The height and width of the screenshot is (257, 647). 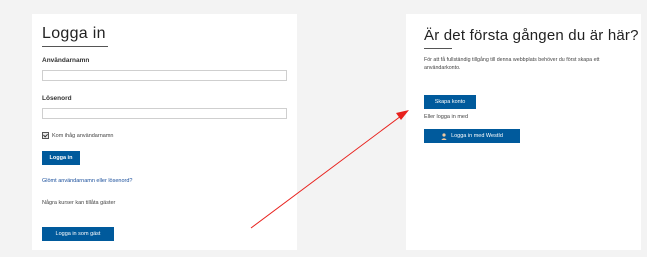 I want to click on guest-login-button: Logga in som gäst, so click(x=78, y=234).